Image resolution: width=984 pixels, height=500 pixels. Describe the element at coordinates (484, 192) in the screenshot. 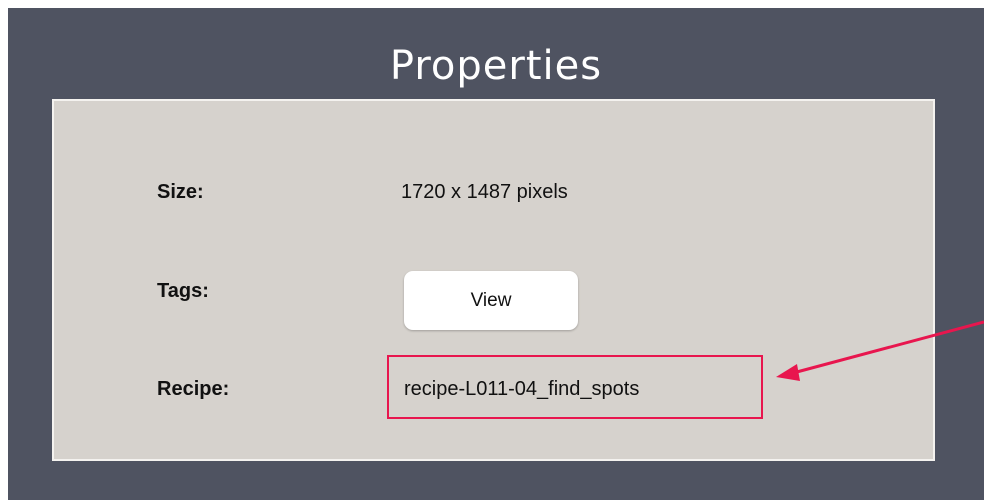

I see `size-value: 1720 x 1487 pixels` at that location.